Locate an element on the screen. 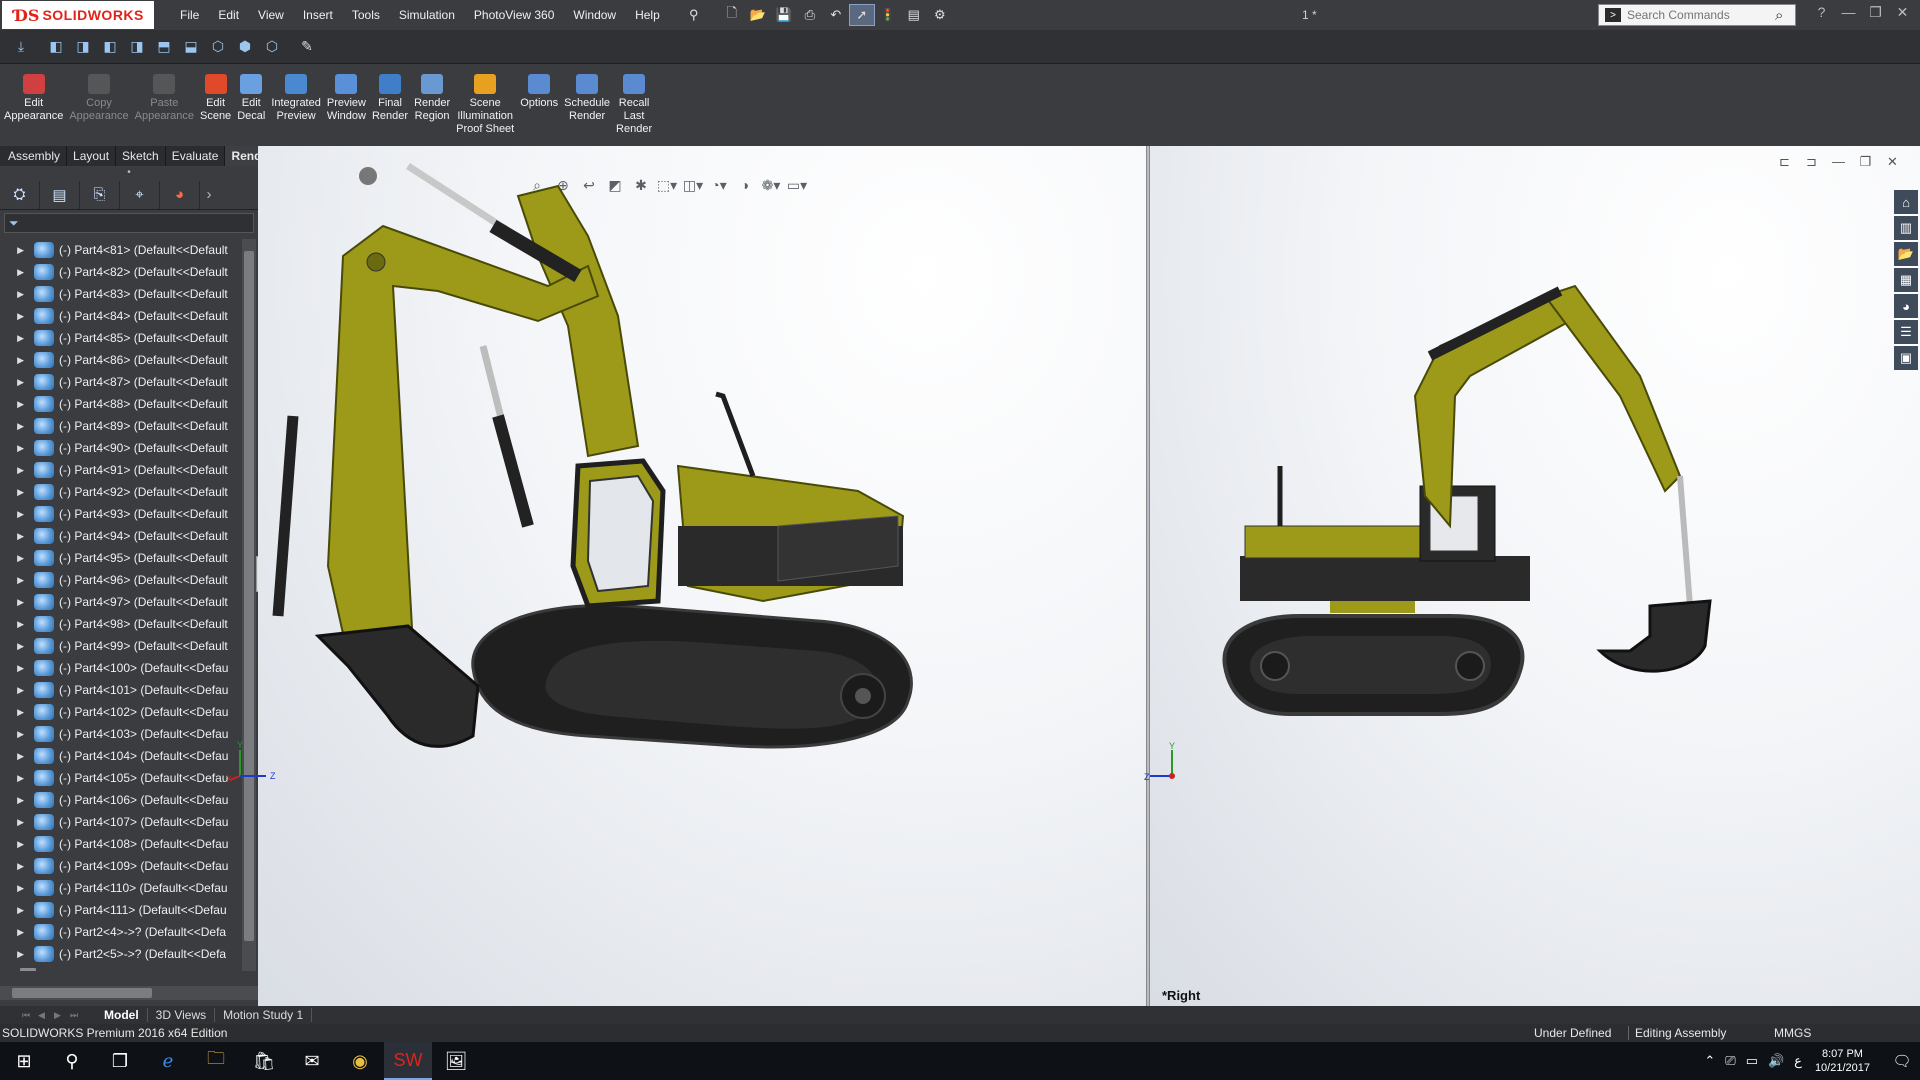  integrated-preview-button: Integrated Preview is located at coordinates (296, 110).